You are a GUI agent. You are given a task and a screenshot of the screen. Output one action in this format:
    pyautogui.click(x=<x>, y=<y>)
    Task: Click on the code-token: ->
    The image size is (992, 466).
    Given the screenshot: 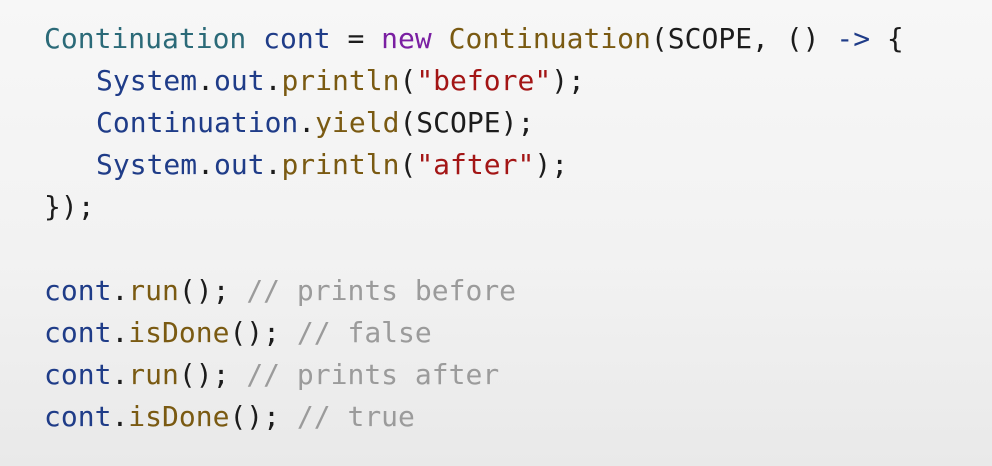 What is the action you would take?
    pyautogui.click(x=853, y=38)
    